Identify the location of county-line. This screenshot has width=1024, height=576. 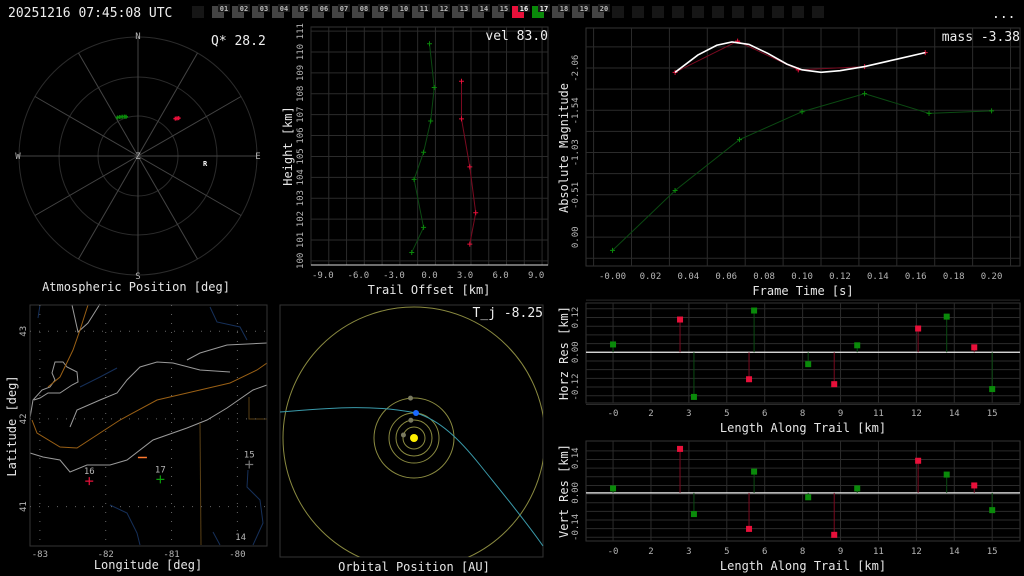
(257, 408).